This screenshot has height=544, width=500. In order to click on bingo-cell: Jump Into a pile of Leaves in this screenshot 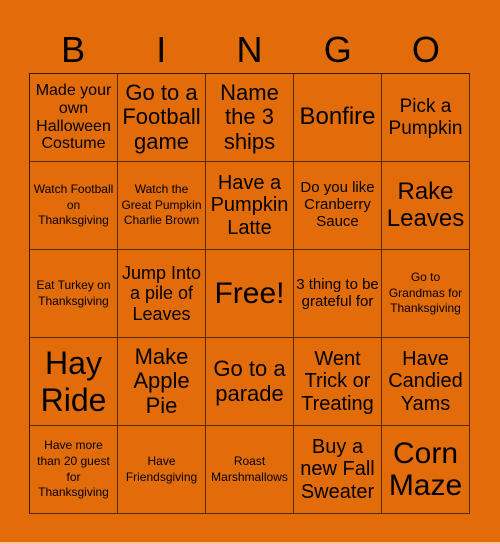, I will do `click(162, 294)`.